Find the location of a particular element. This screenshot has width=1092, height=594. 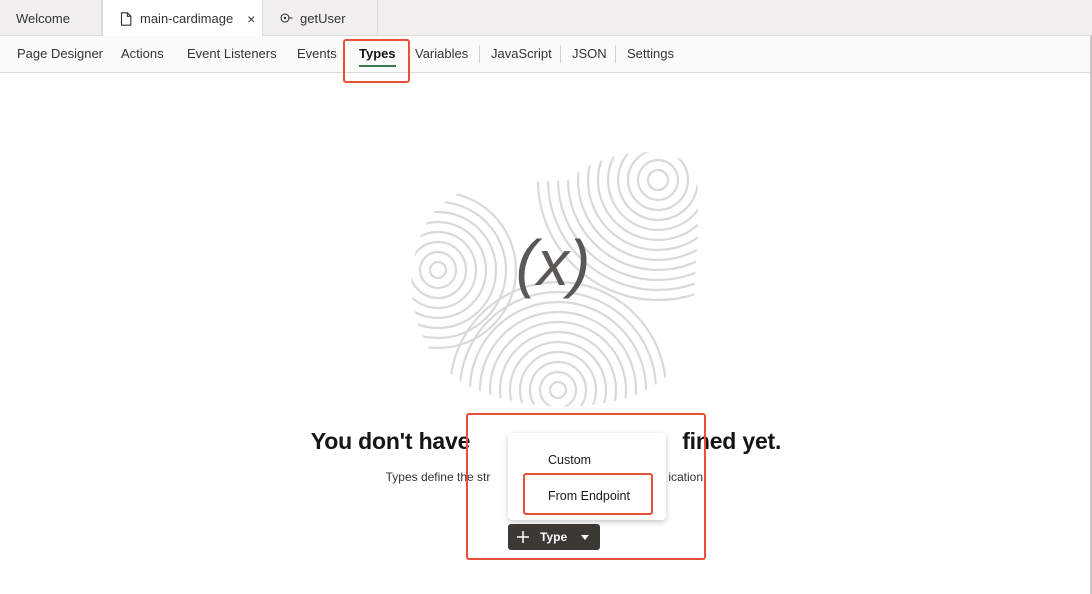

empty-desc-left: Types define the str is located at coordinates (438, 477).